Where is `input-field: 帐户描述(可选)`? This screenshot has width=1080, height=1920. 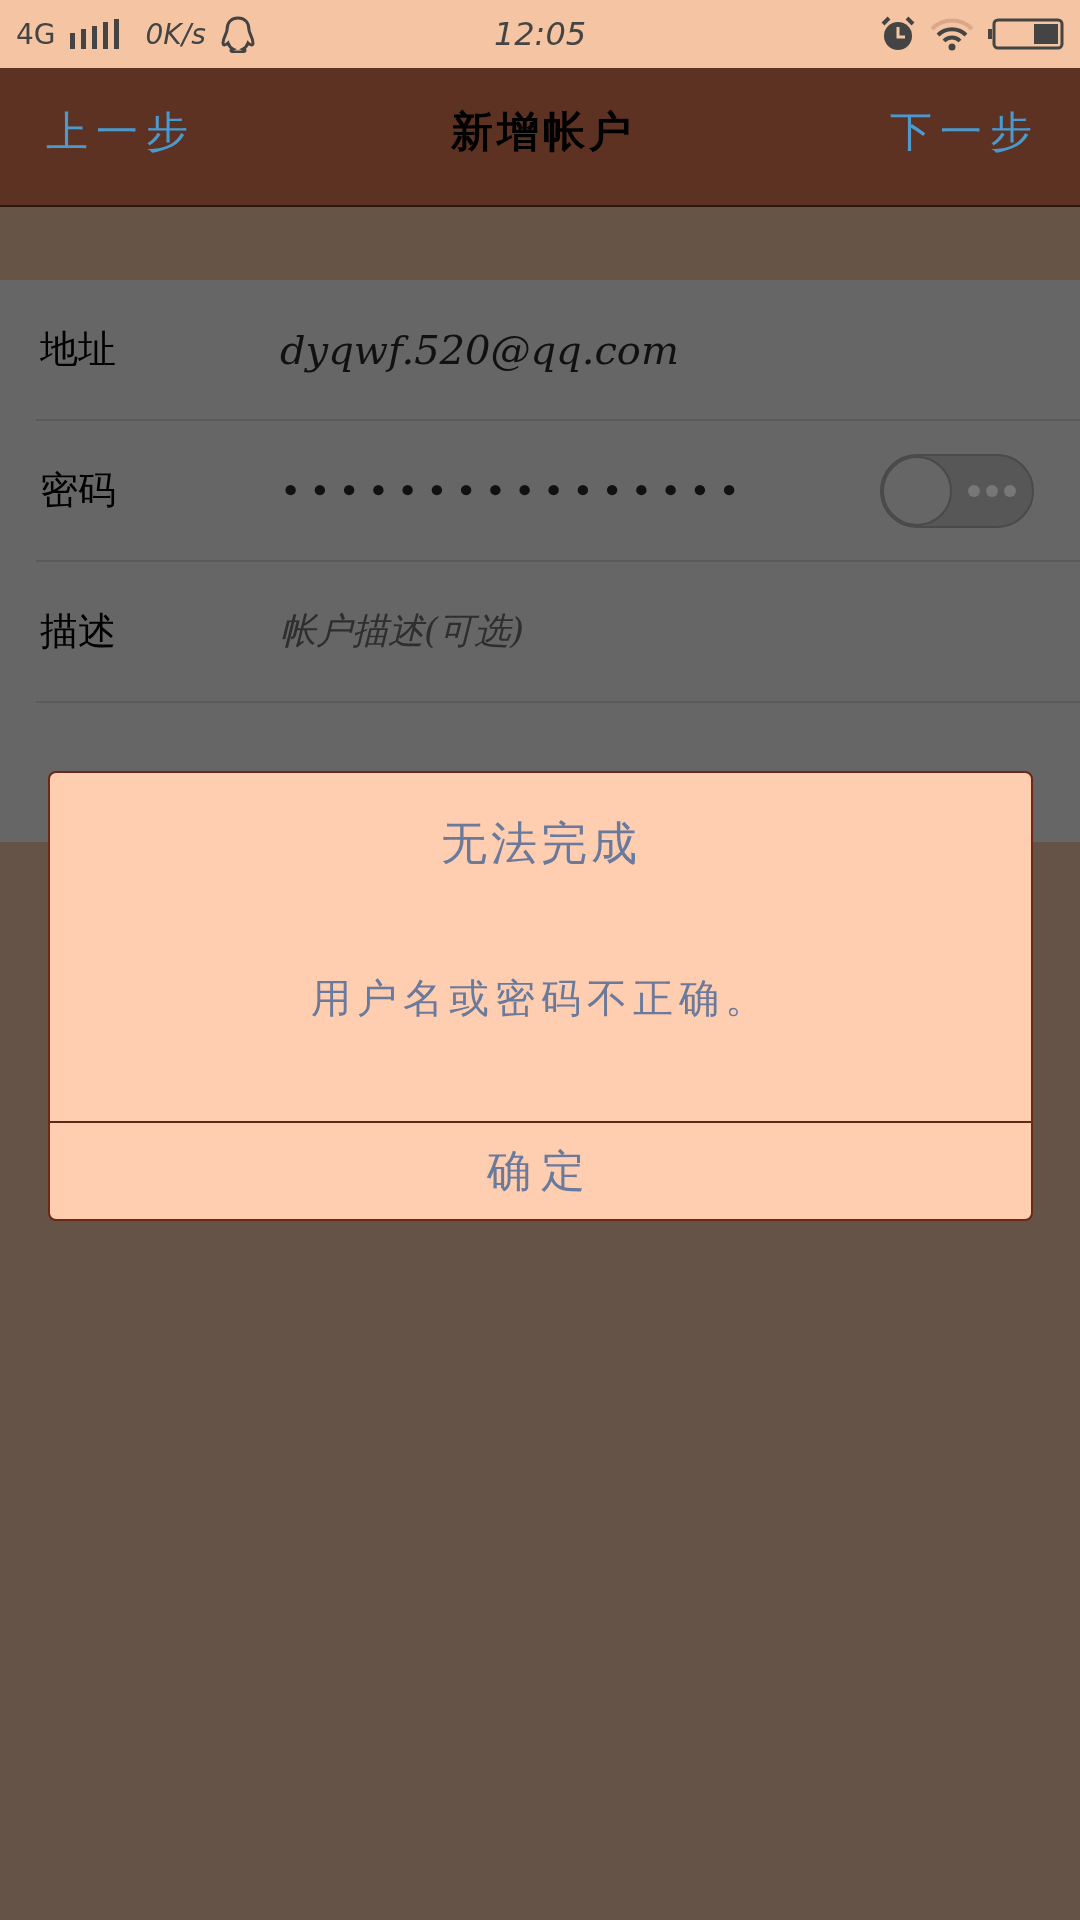 input-field: 帐户描述(可选) is located at coordinates (402, 631).